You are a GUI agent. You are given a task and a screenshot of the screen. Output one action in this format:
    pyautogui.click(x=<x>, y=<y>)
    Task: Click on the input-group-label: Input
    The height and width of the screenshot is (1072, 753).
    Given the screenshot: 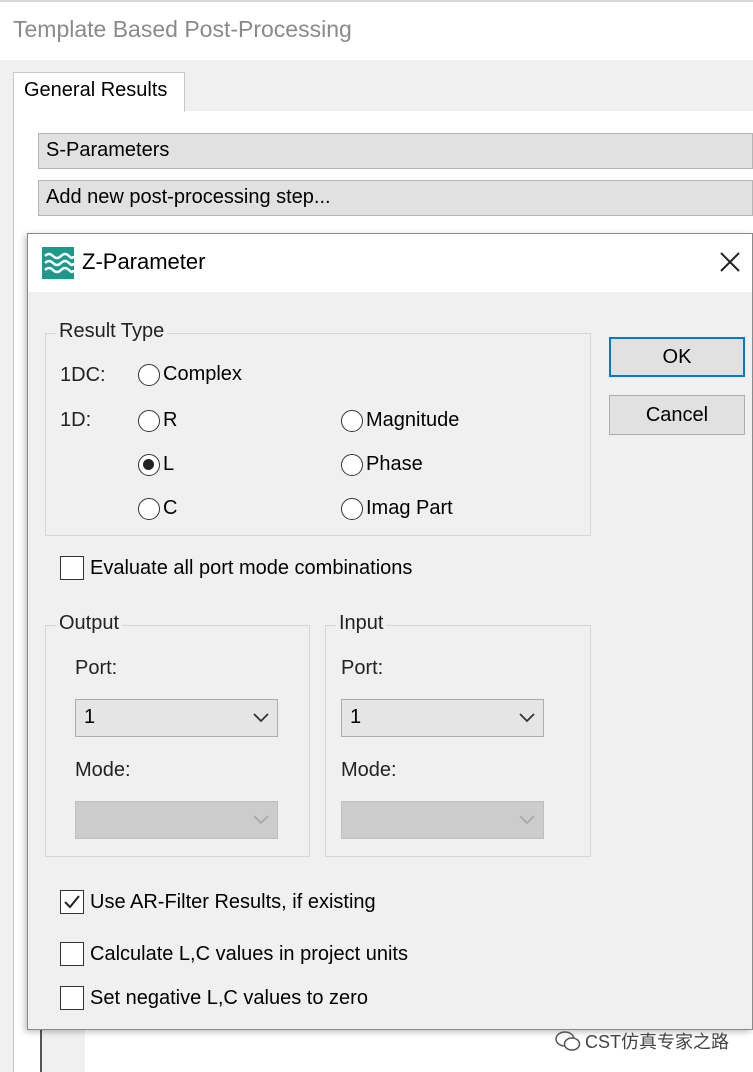 What is the action you would take?
    pyautogui.click(x=361, y=623)
    